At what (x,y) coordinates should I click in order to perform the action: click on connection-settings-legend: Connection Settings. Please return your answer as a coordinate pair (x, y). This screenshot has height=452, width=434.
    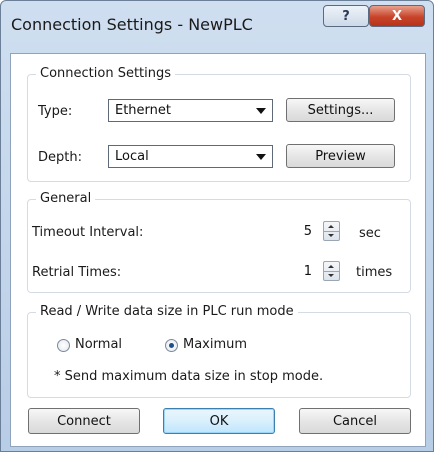
    Looking at the image, I should click on (106, 73).